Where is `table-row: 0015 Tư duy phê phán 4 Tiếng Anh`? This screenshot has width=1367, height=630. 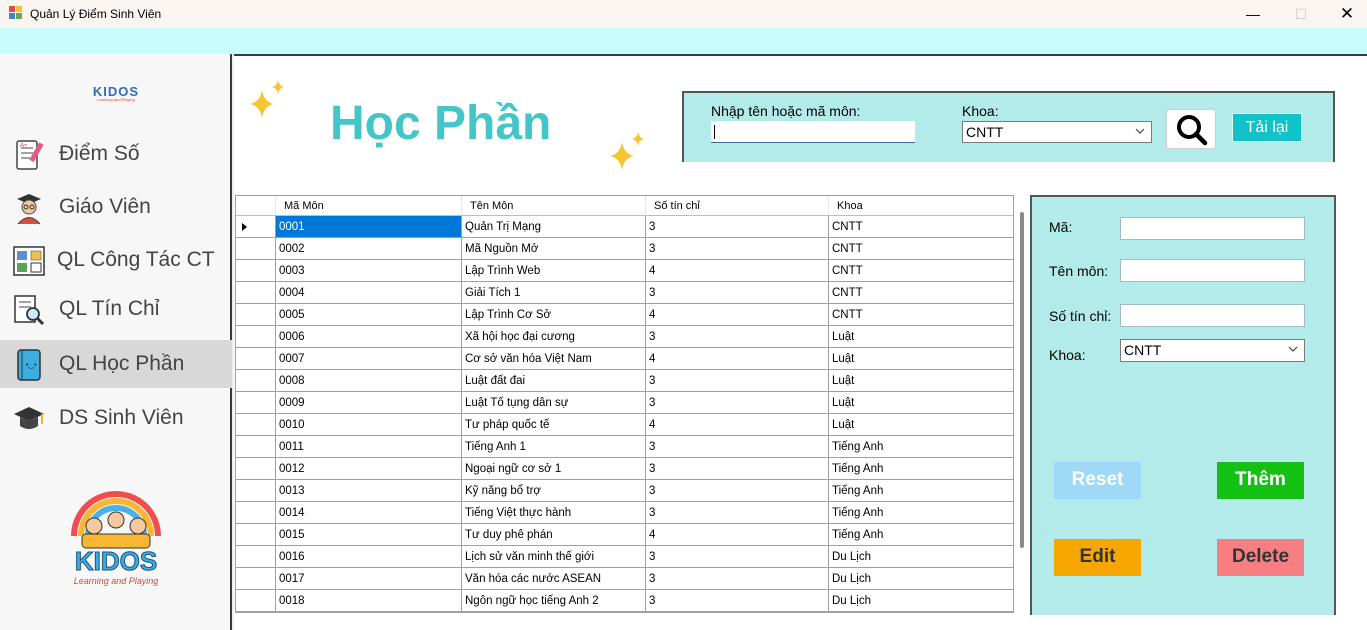 table-row: 0015 Tư duy phê phán 4 Tiếng Anh is located at coordinates (624, 535).